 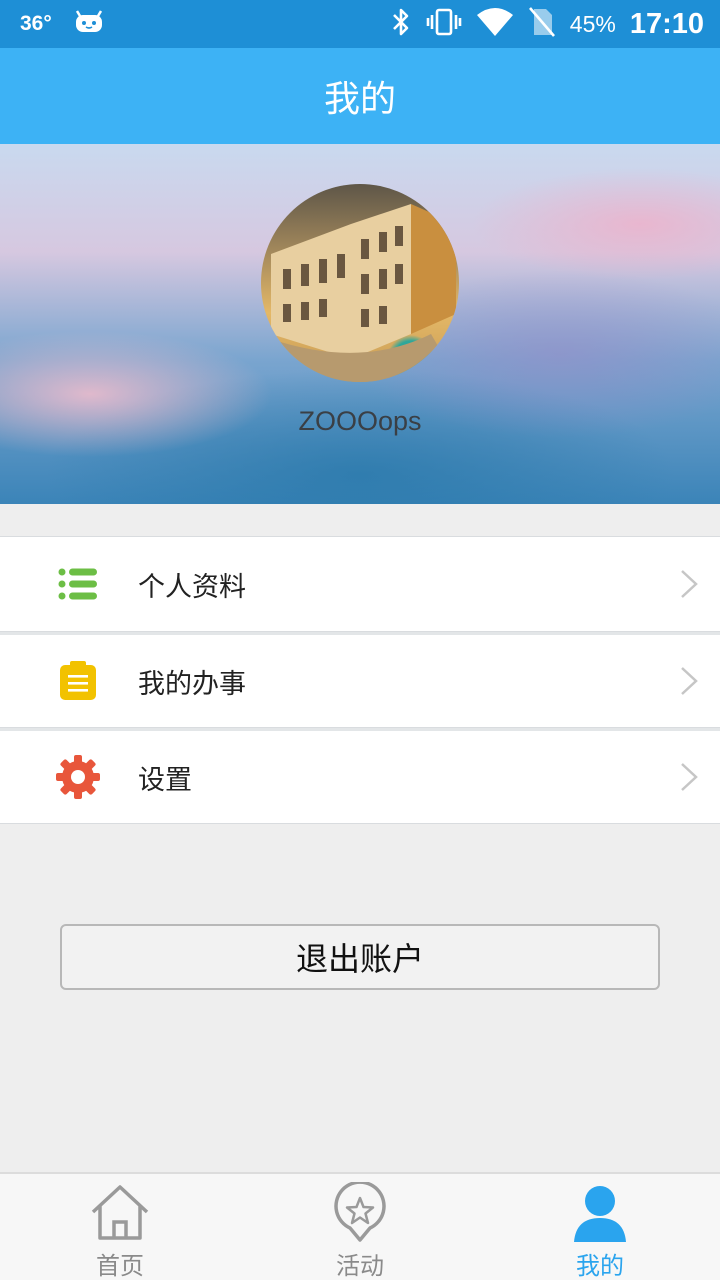 I want to click on bottom-nav: 首页 活动 我的, so click(x=360, y=1226).